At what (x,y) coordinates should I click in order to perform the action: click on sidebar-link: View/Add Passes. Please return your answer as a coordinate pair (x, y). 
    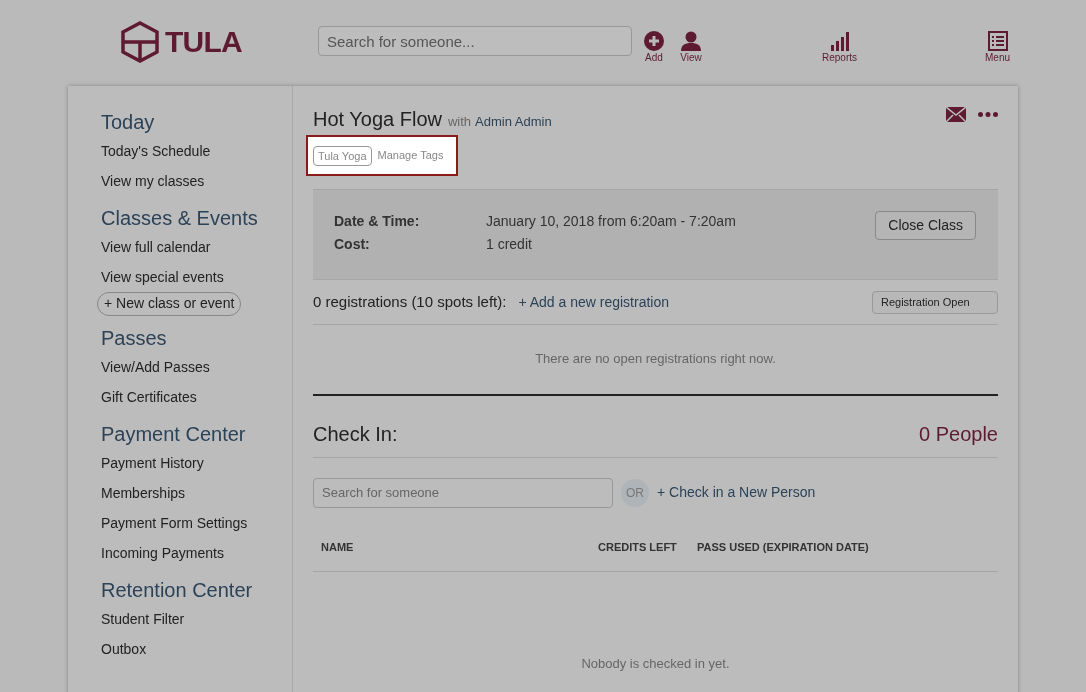
    Looking at the image, I should click on (196, 366).